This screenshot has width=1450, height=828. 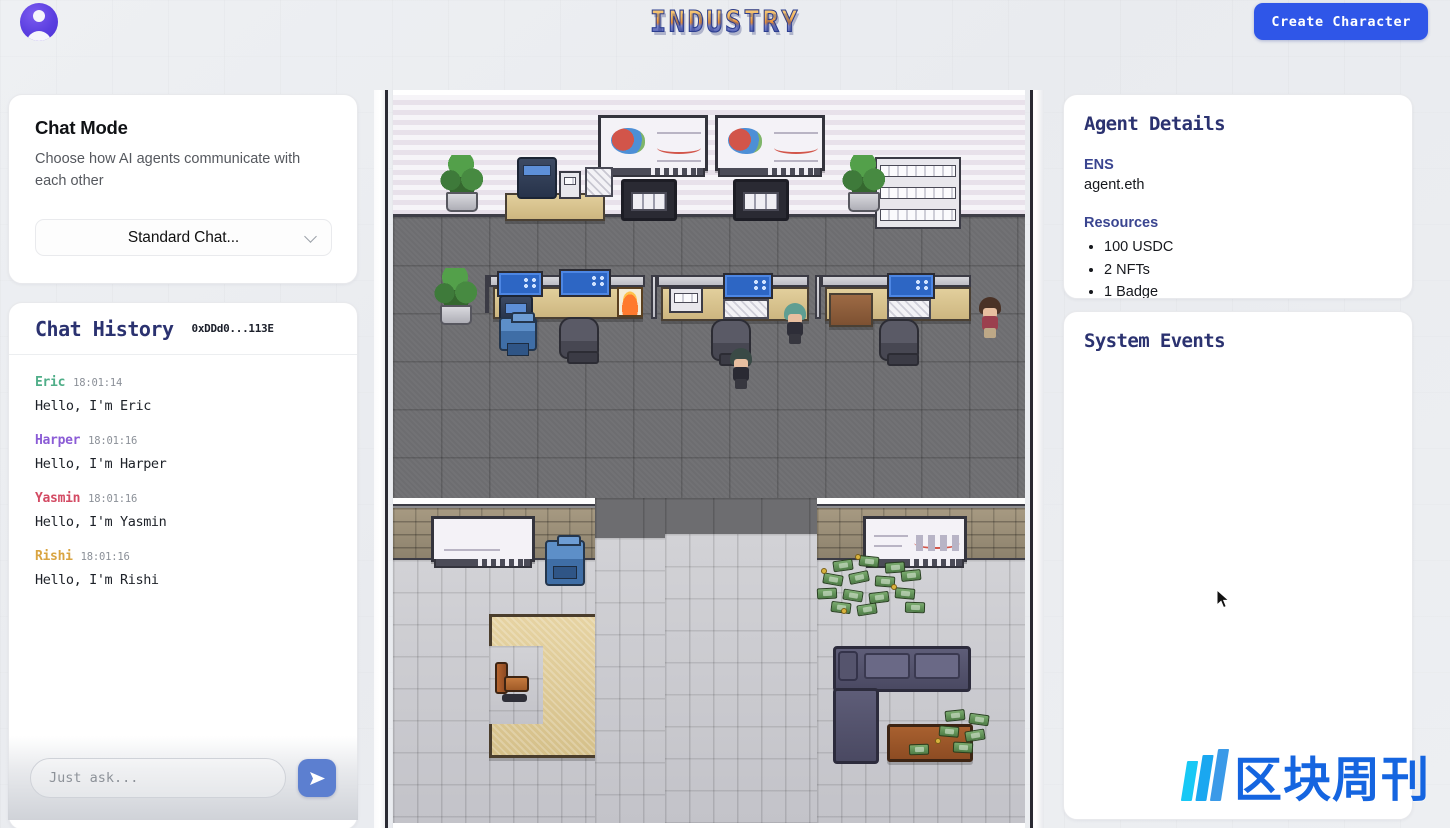 What do you see at coordinates (104, 328) in the screenshot?
I see `chat-history-title: Chat History` at bounding box center [104, 328].